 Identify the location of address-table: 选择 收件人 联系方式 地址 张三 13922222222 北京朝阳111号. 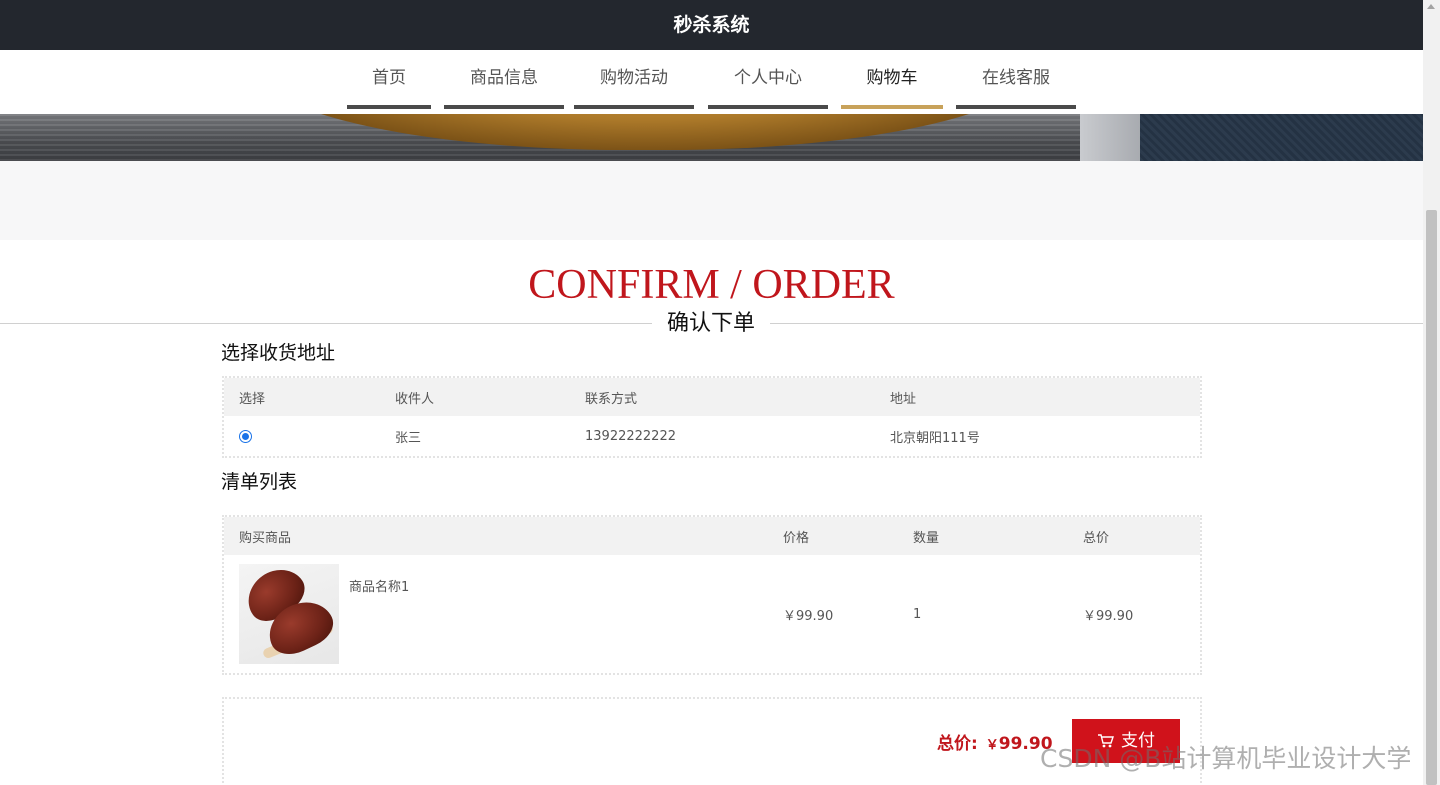
(712, 417).